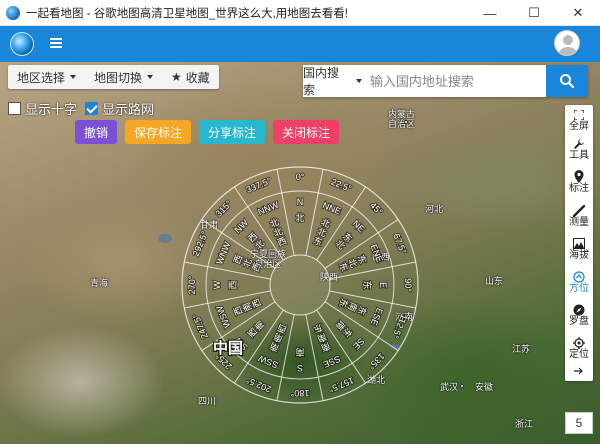 This screenshot has height=444, width=600. Describe the element at coordinates (56, 43) in the screenshot. I see `hamburger-icon` at that location.